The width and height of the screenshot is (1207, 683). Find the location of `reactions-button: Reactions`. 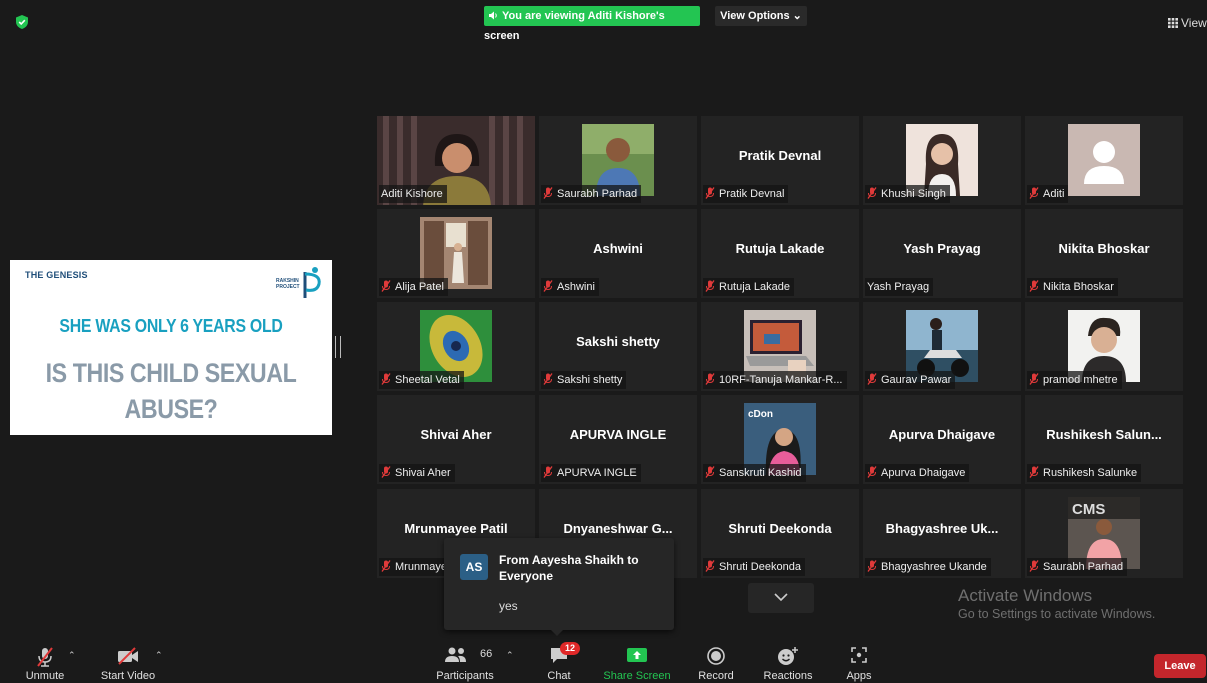

reactions-button: Reactions is located at coordinates (788, 659).